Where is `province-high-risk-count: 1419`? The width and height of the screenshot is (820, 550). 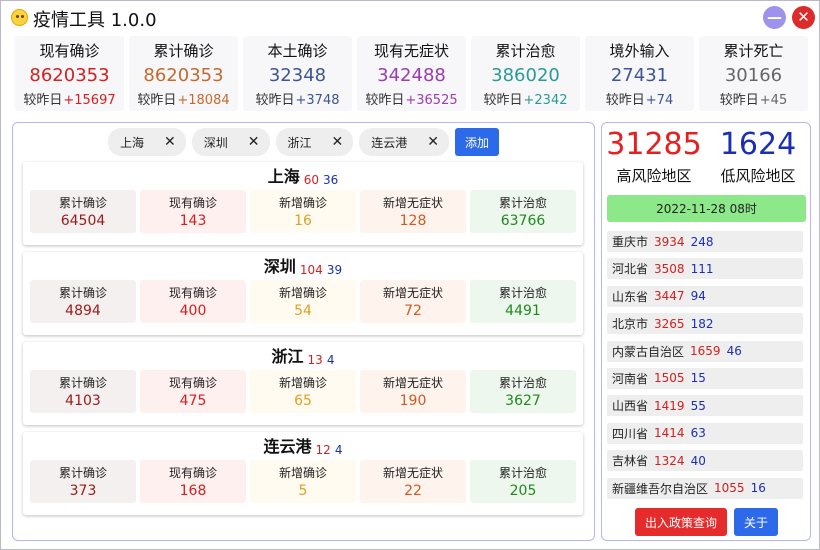
province-high-risk-count: 1419 is located at coordinates (669, 405).